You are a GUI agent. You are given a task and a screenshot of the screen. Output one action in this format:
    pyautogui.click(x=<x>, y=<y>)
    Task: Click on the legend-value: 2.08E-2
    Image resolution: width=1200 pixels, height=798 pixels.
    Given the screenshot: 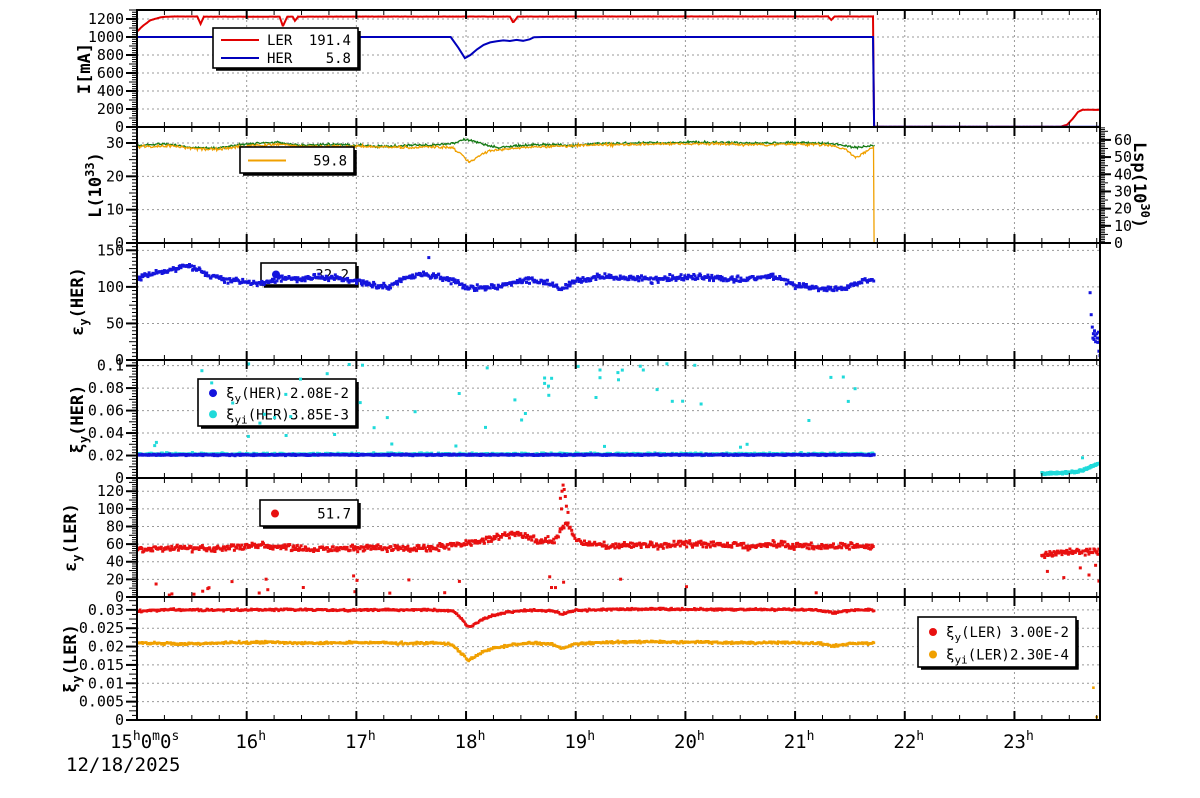 What is the action you would take?
    pyautogui.click(x=319, y=394)
    